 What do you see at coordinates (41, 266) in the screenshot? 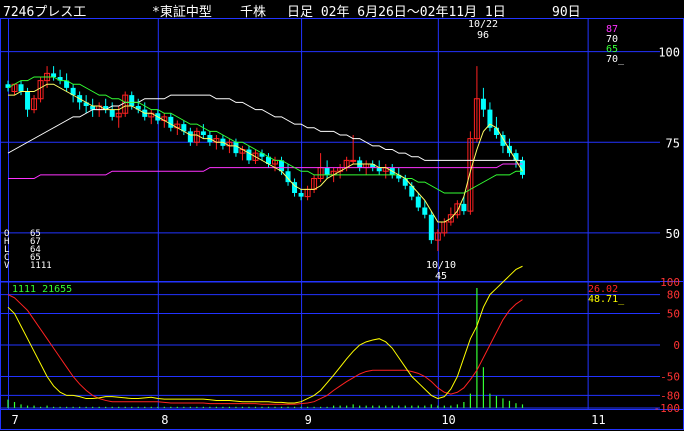
I see `ohlcv-value: 1111` at bounding box center [41, 266].